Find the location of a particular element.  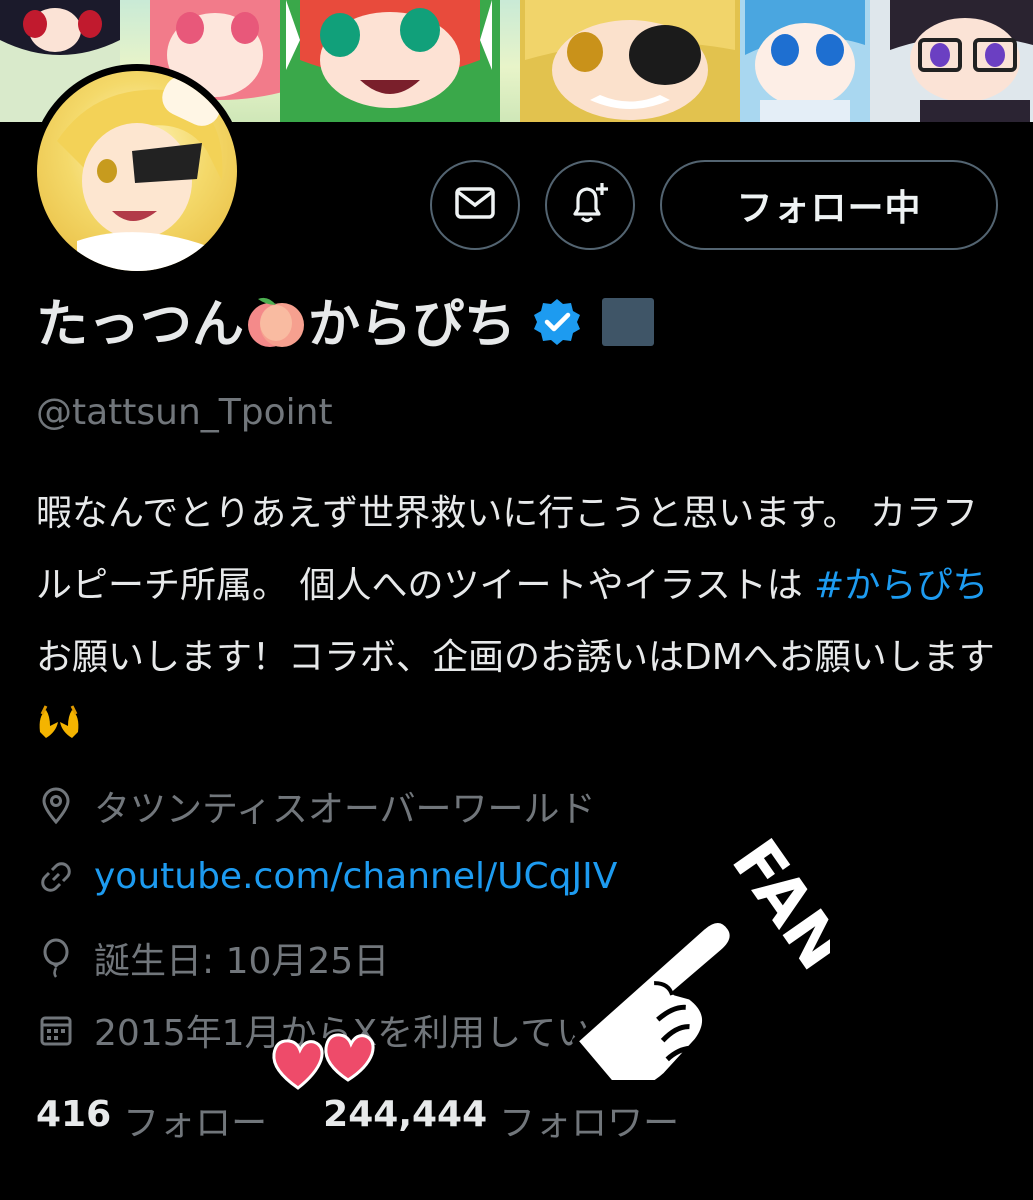

followers-label: フォロワー is located at coordinates (589, 1123).